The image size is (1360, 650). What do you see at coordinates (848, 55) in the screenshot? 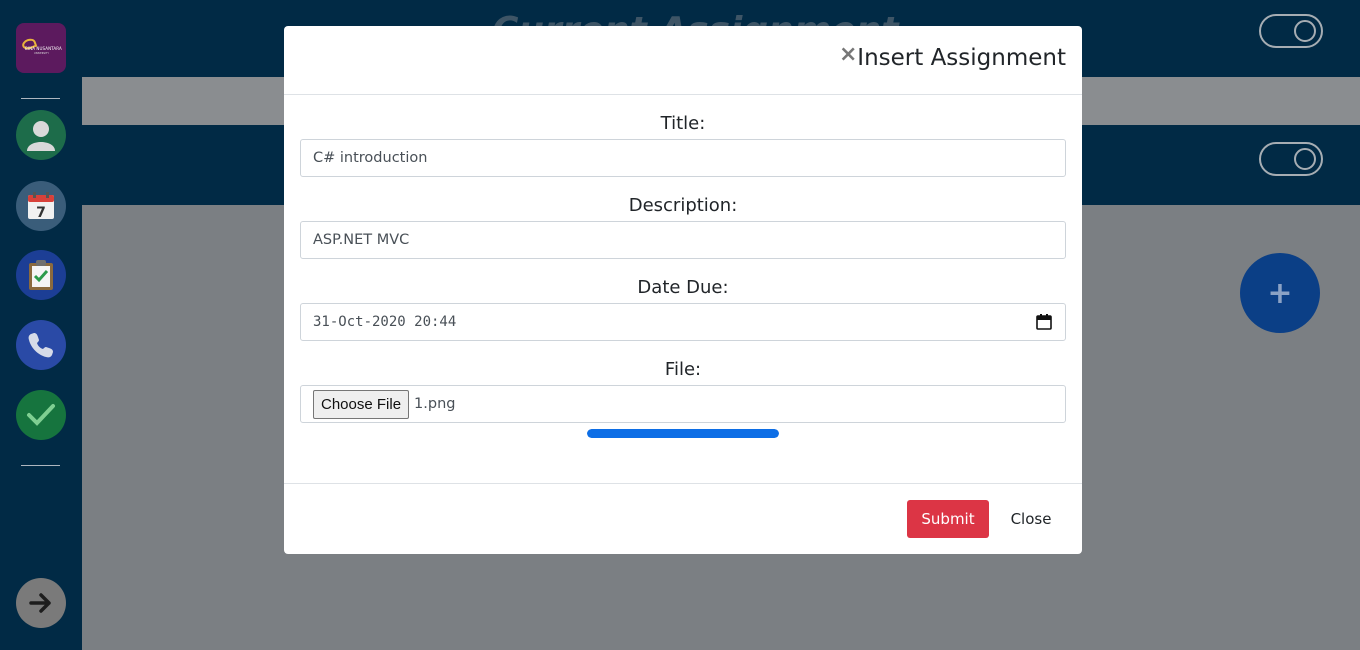
I see `close-icon: ×` at bounding box center [848, 55].